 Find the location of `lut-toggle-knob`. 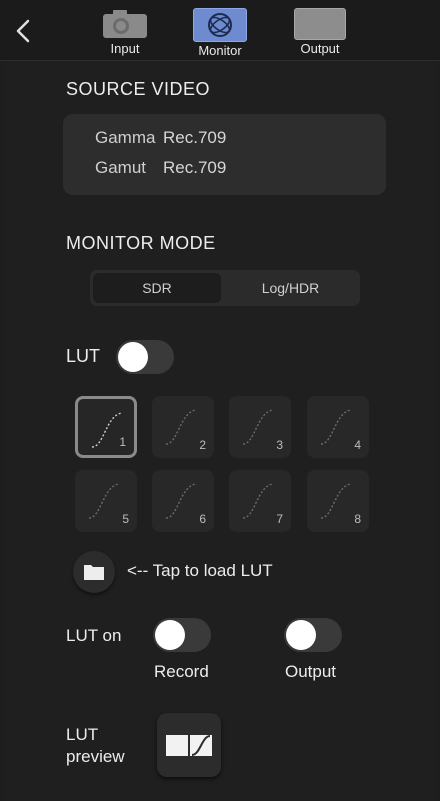

lut-toggle-knob is located at coordinates (133, 357).